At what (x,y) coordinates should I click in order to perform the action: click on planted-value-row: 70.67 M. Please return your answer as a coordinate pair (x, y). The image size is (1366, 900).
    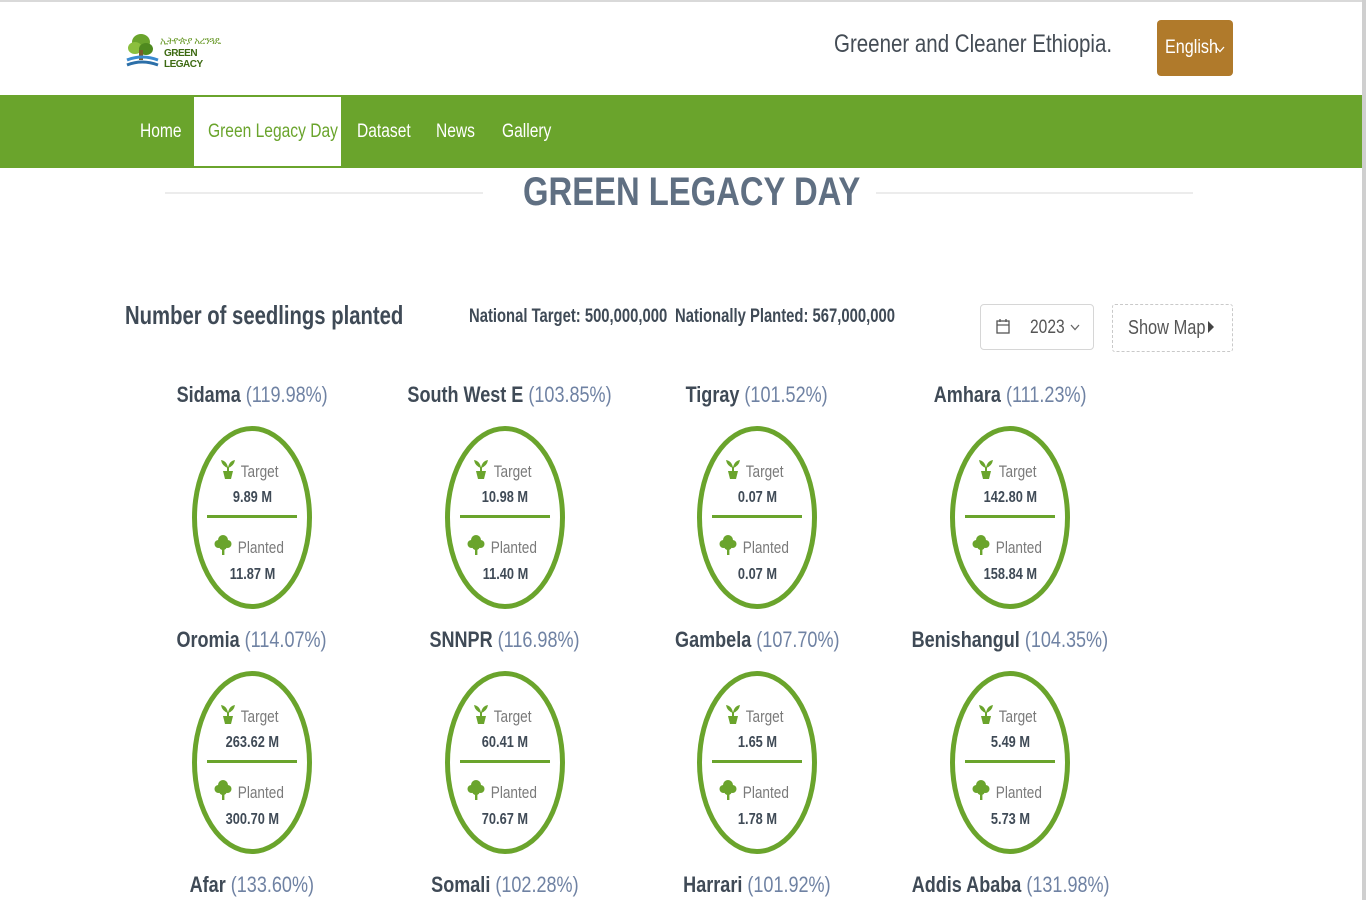
    Looking at the image, I should click on (505, 820).